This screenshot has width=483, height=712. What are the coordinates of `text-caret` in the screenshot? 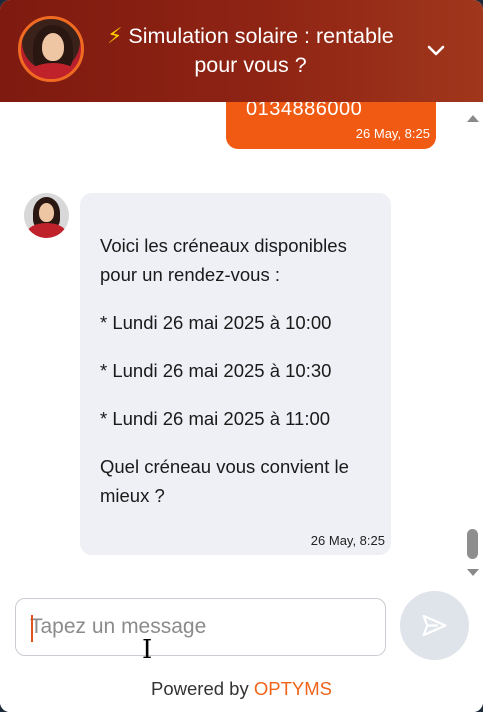 It's located at (32, 628).